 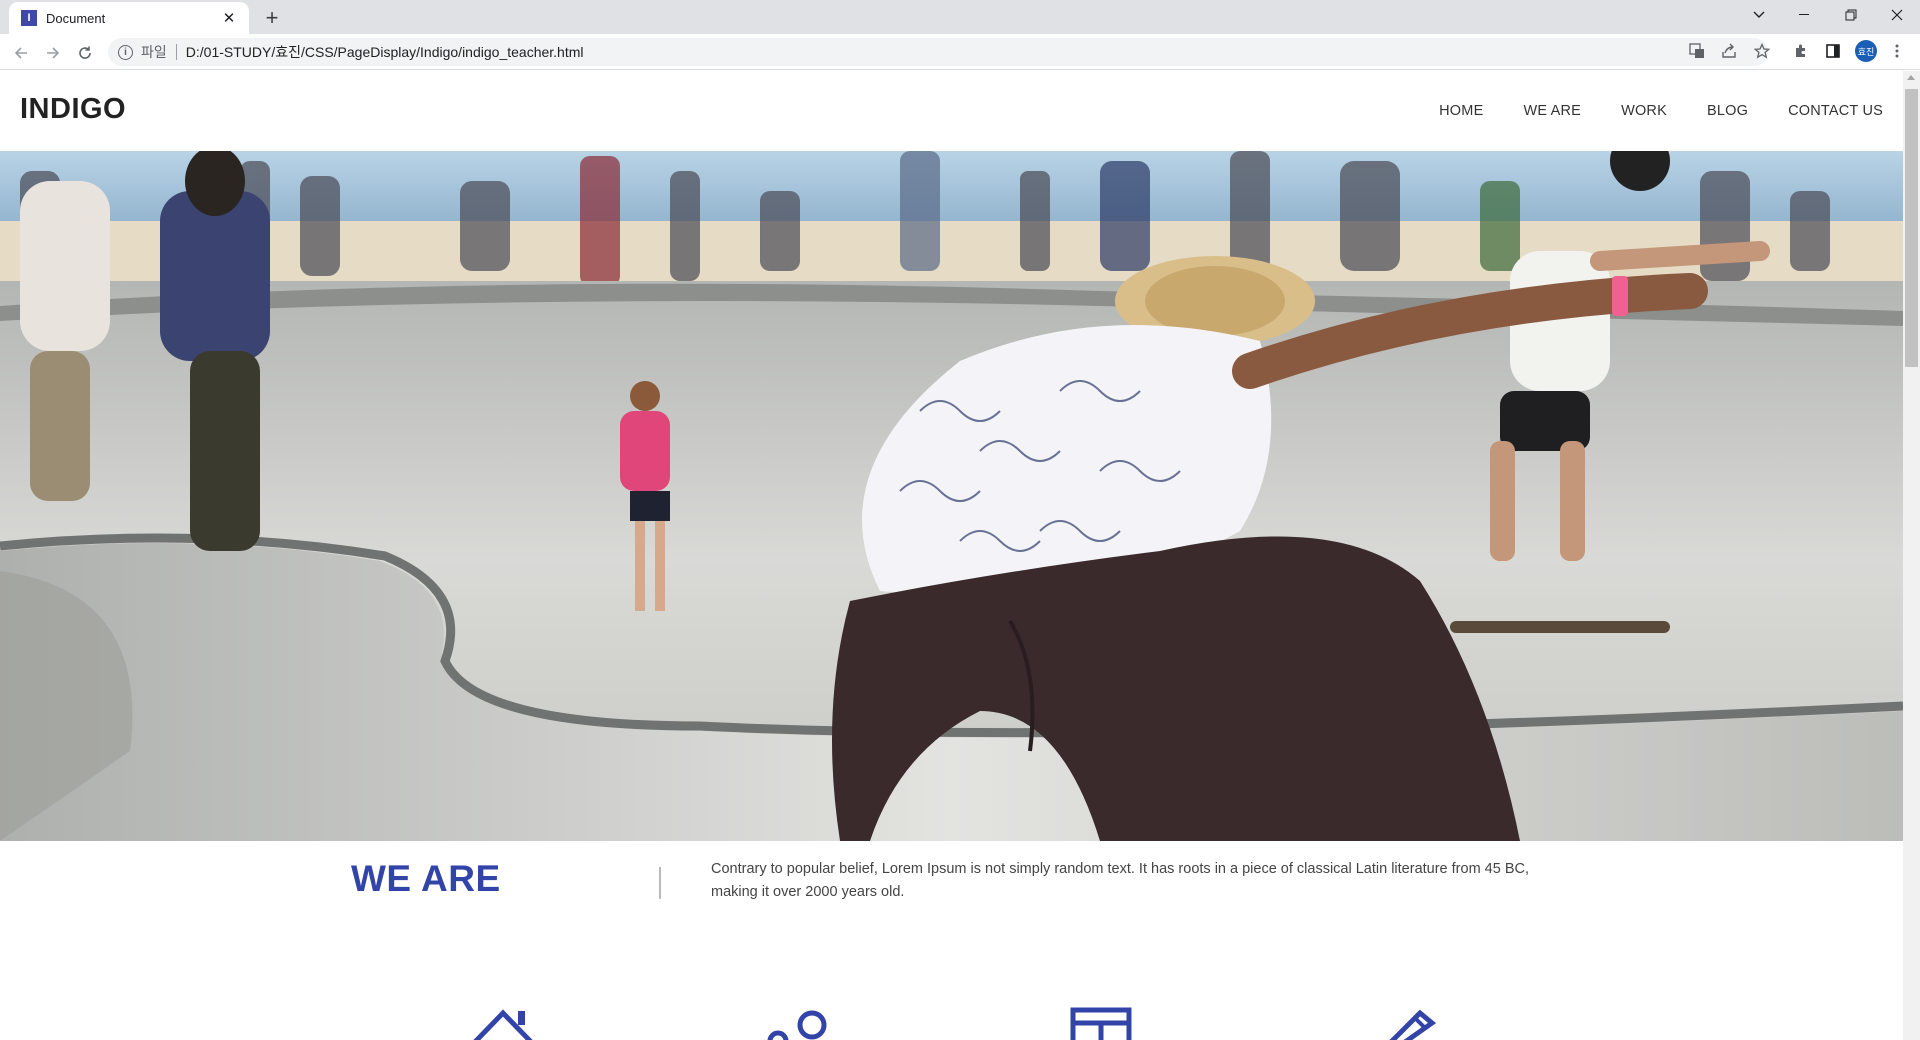 What do you see at coordinates (1461, 111) in the screenshot?
I see `nav-home: HOME` at bounding box center [1461, 111].